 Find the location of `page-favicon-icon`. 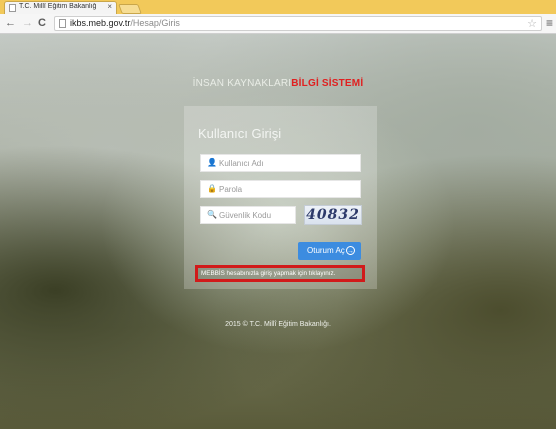

page-favicon-icon is located at coordinates (12, 8).